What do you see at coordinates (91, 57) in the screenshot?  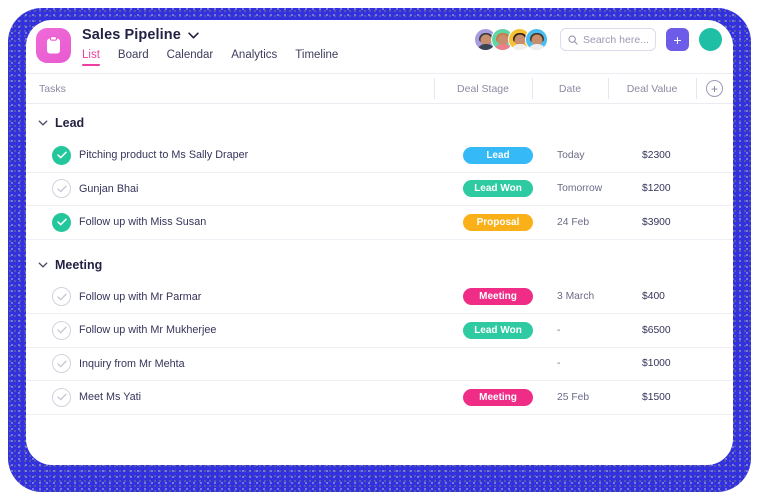 I see `tab-list: List` at bounding box center [91, 57].